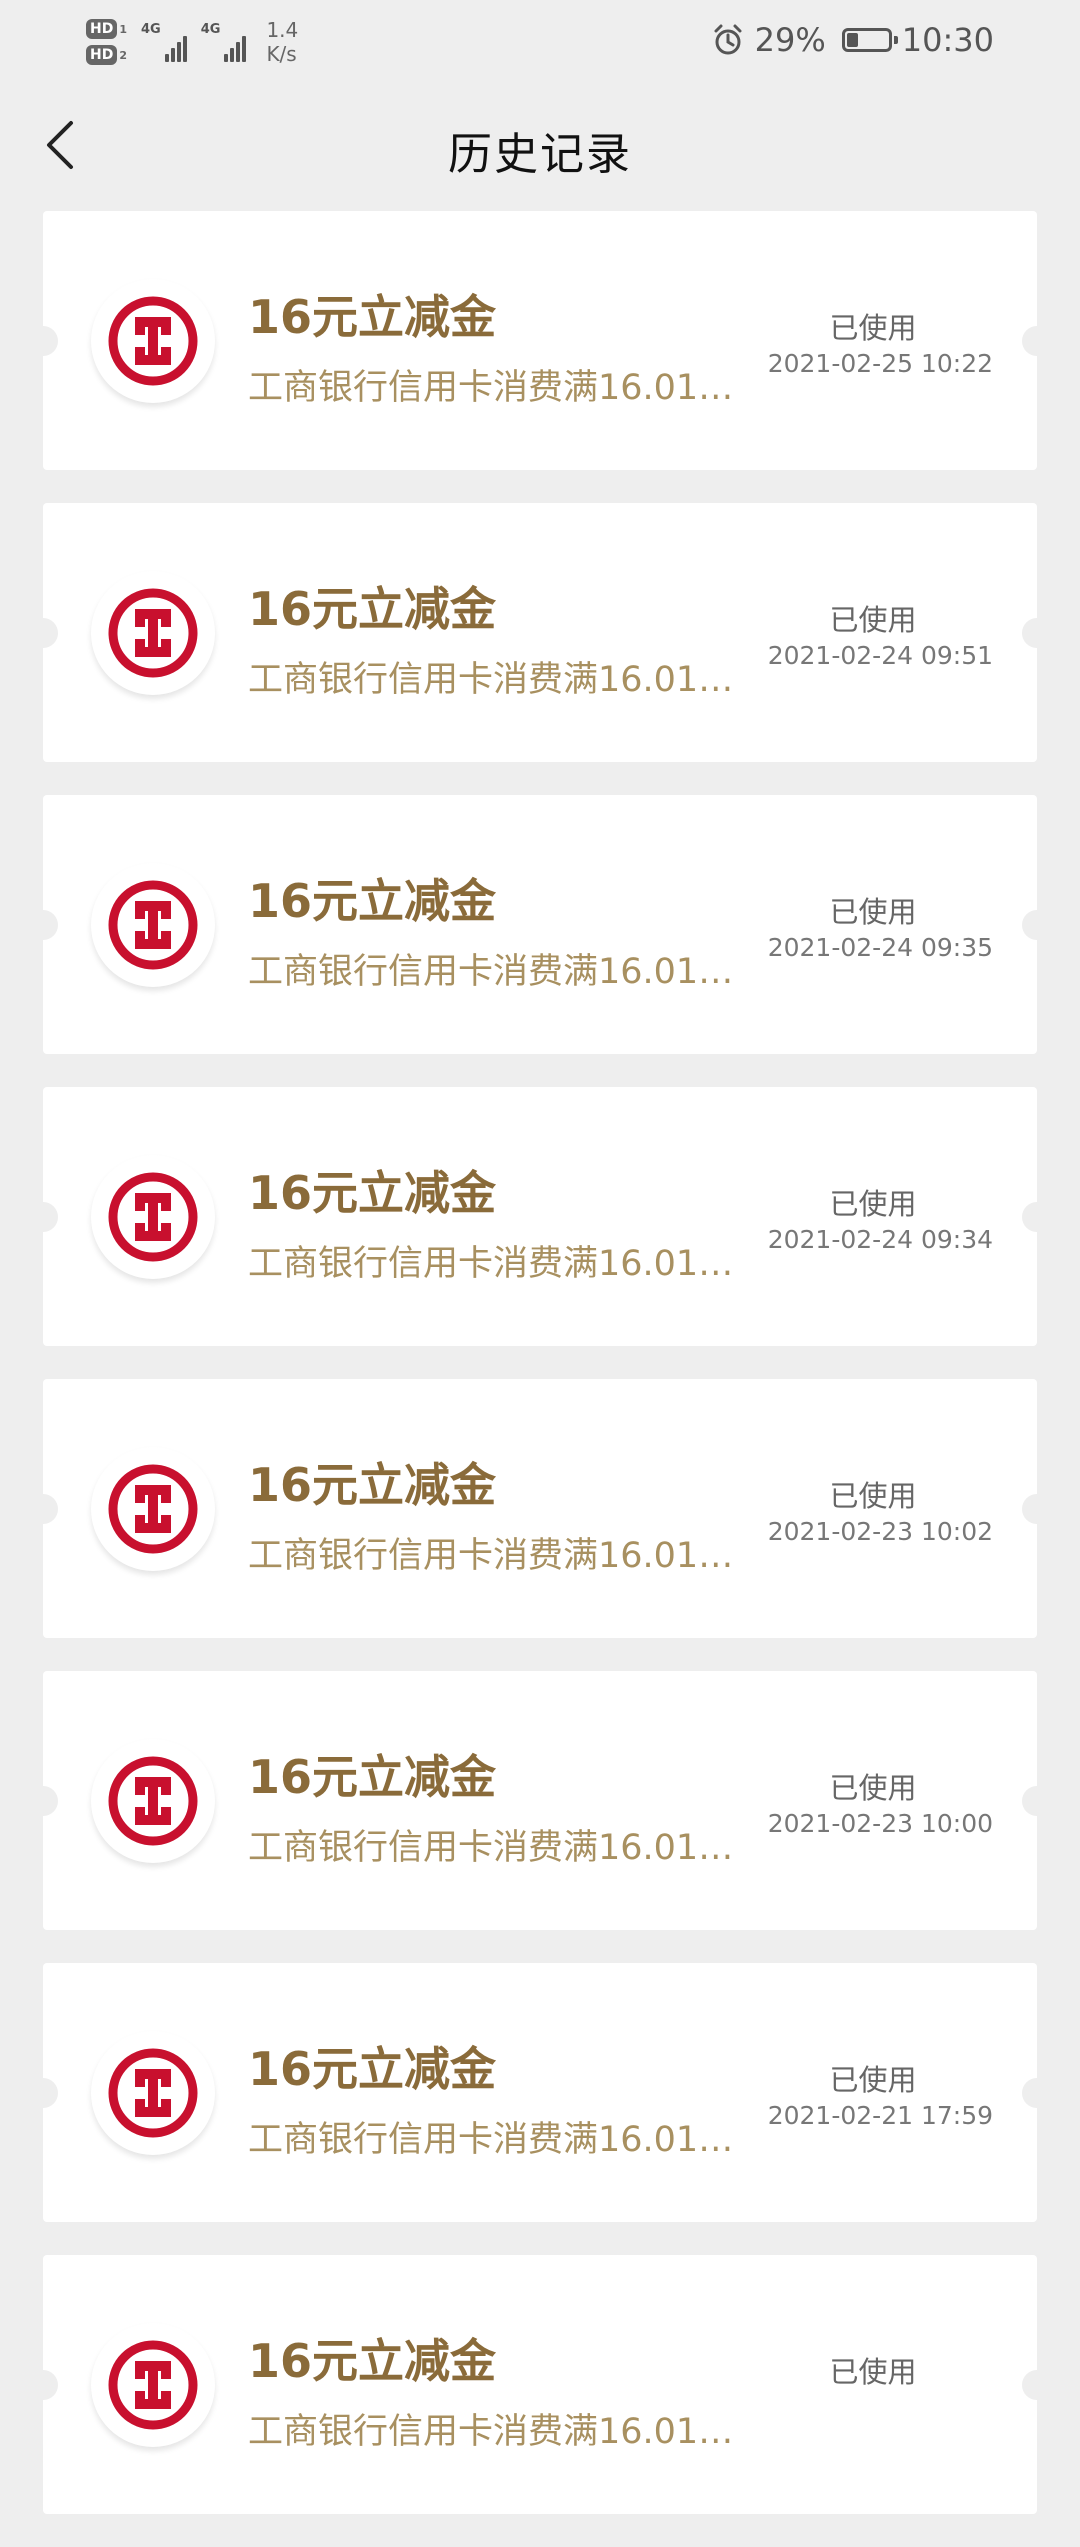 The width and height of the screenshot is (1080, 2547). I want to click on status-right: 29% 10:30, so click(852, 40).